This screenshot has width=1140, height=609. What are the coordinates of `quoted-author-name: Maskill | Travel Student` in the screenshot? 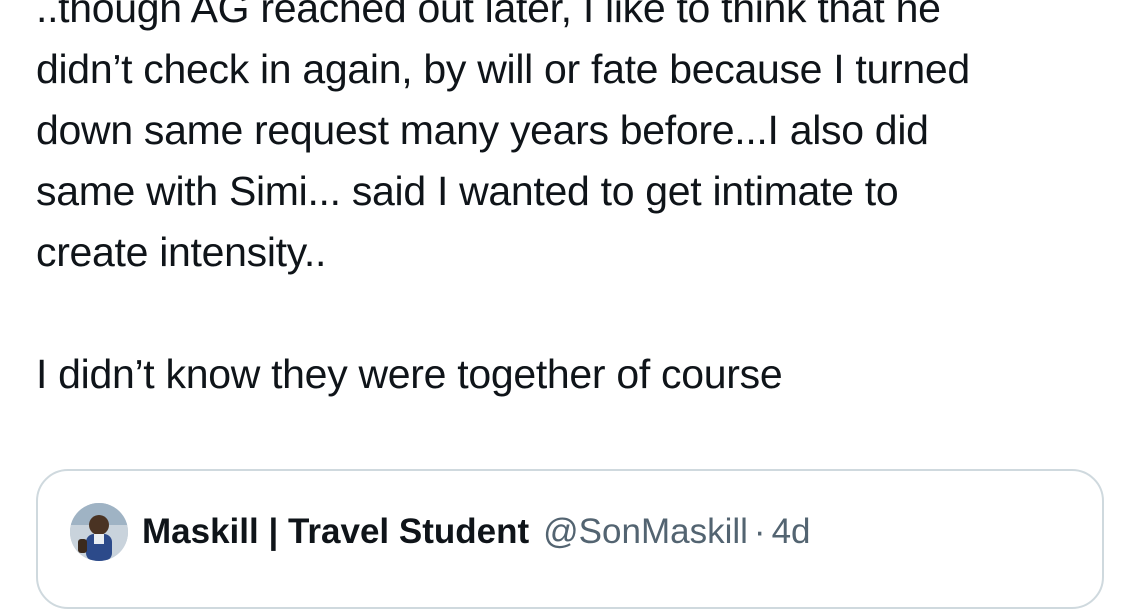 It's located at (335, 532).